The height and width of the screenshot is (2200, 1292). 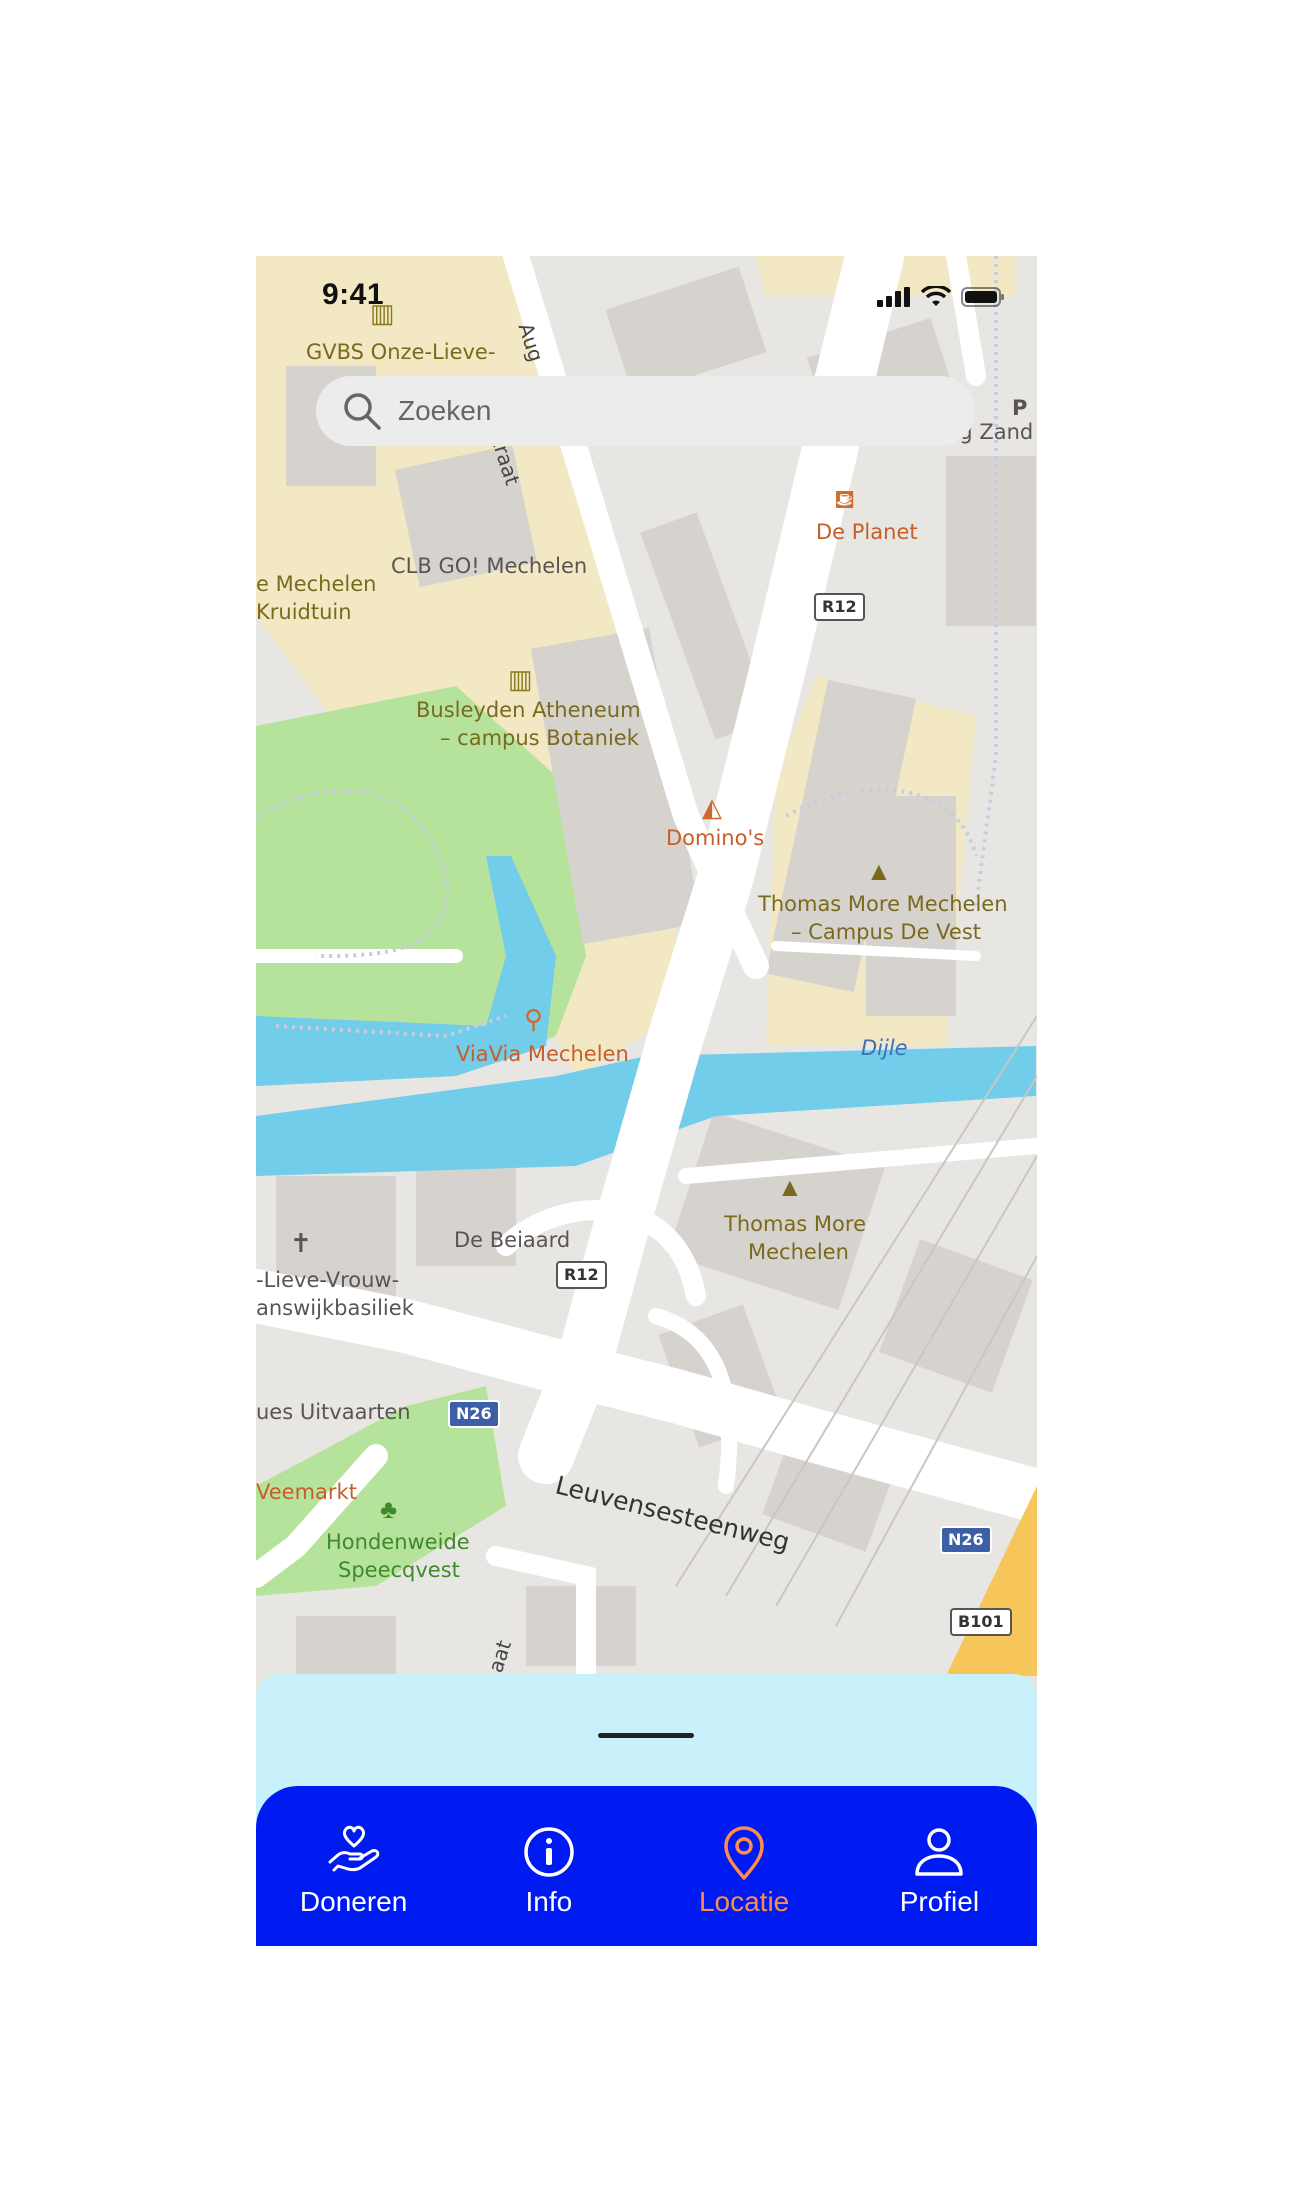 I want to click on status-bar: 9:41, so click(x=646, y=296).